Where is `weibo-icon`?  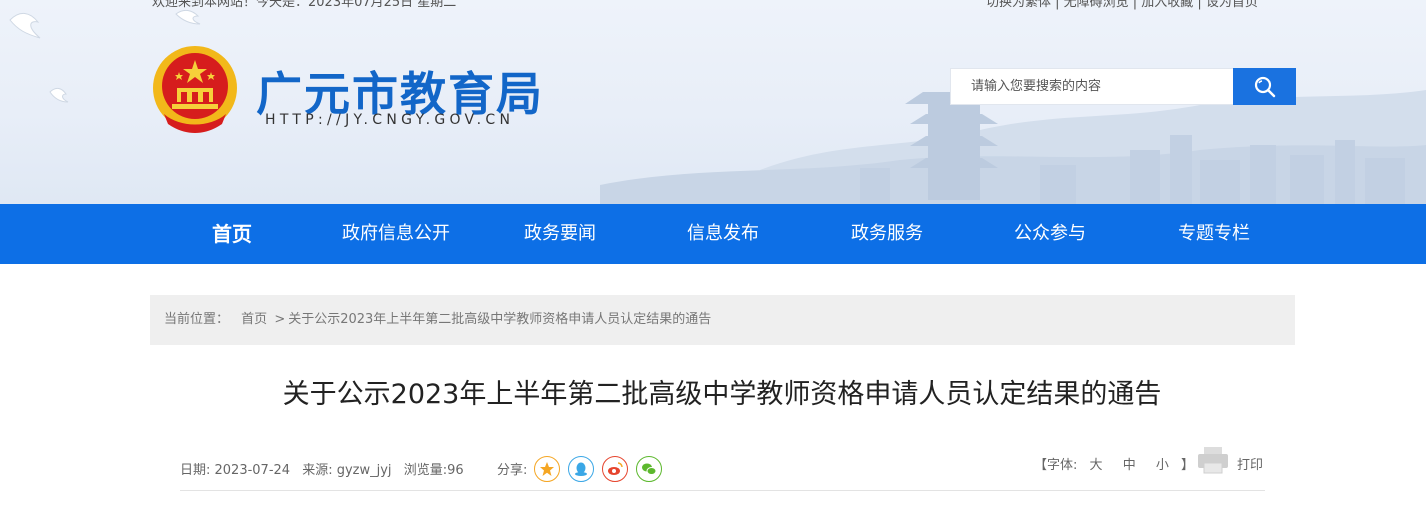 weibo-icon is located at coordinates (615, 468).